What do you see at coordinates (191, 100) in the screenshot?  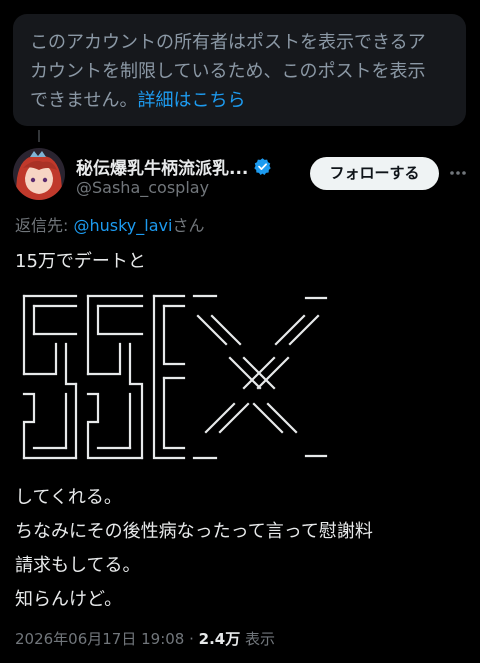 I see `learn-more-link: 詳細はこちら` at bounding box center [191, 100].